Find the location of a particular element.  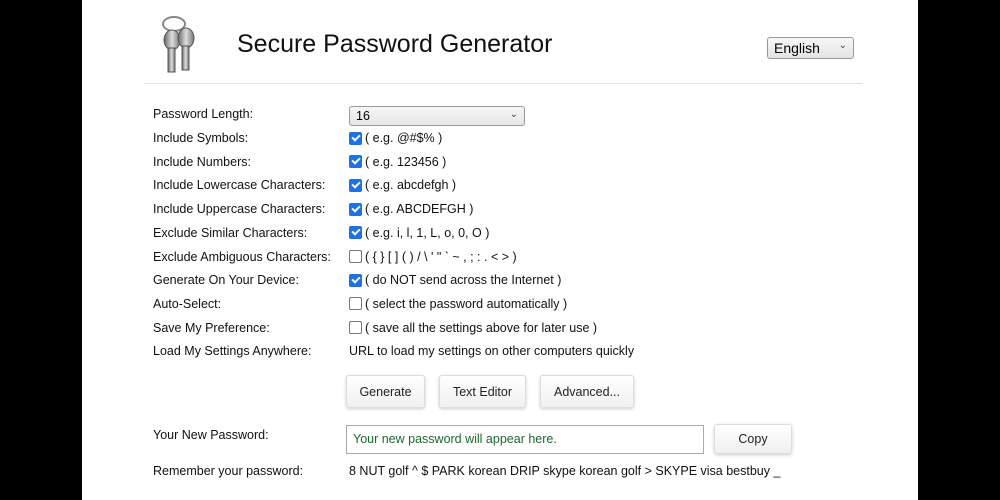

option-label: Exclude Ambiguous Characters: is located at coordinates (242, 256).